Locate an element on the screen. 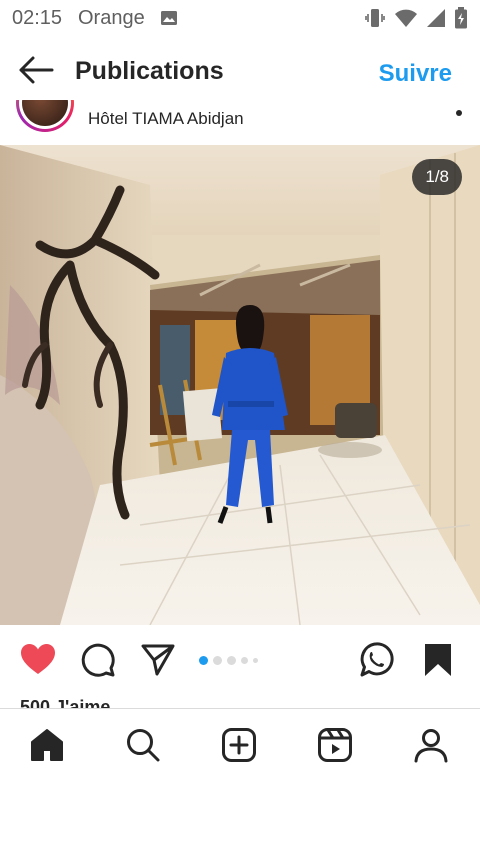 The height and width of the screenshot is (854, 480). post-location: Hôtel TIAMA Abidjan is located at coordinates (166, 119).